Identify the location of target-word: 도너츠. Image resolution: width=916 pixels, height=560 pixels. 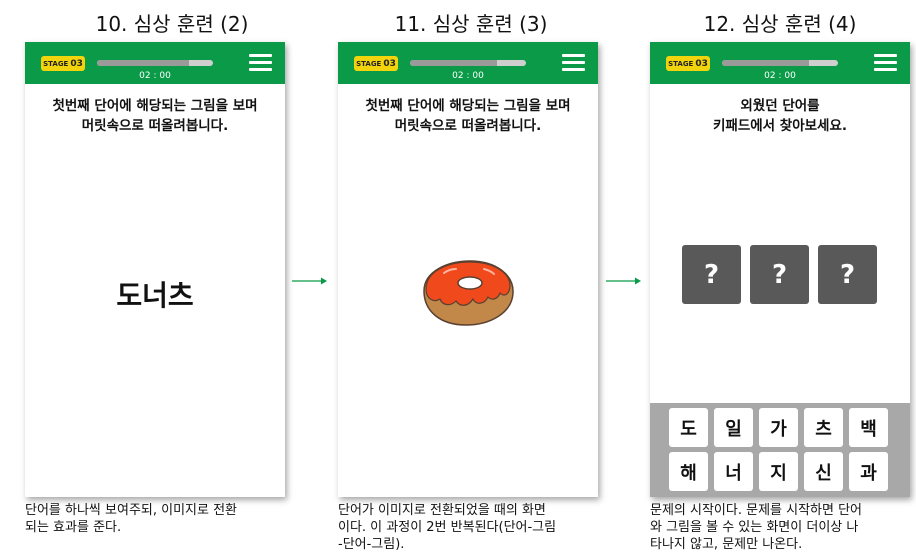
(155, 295).